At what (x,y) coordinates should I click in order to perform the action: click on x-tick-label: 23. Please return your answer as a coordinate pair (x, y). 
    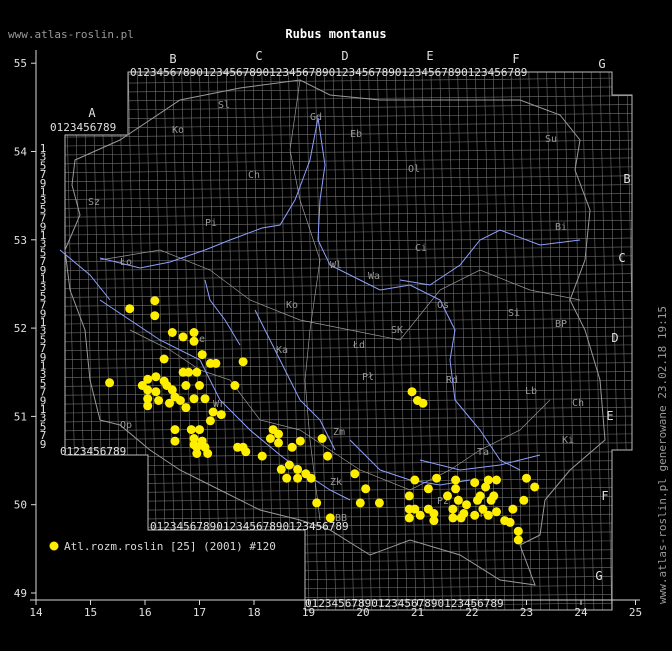
    Looking at the image, I should click on (526, 612).